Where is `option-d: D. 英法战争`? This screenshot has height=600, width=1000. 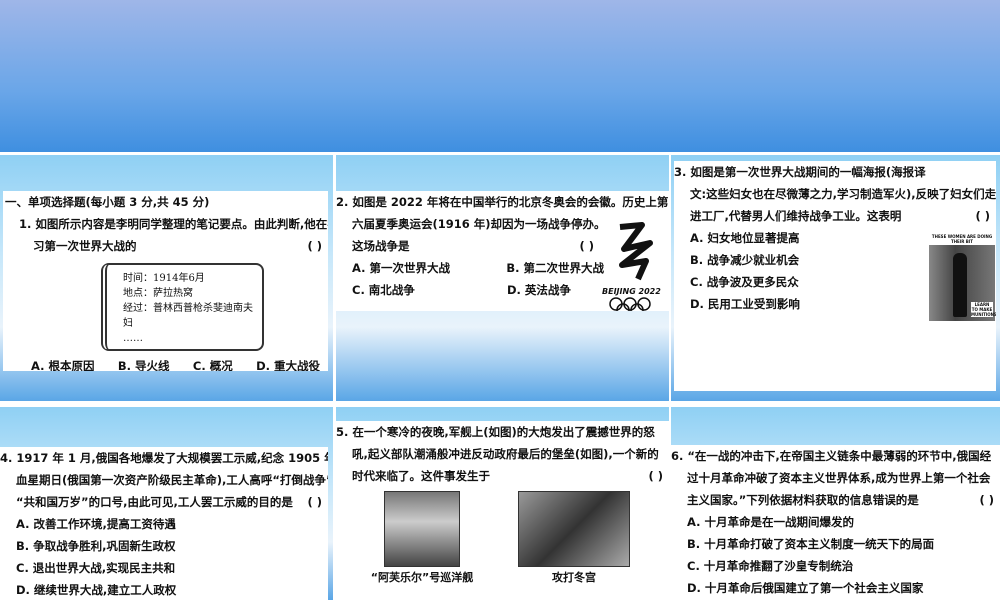 option-d: D. 英法战争 is located at coordinates (539, 290).